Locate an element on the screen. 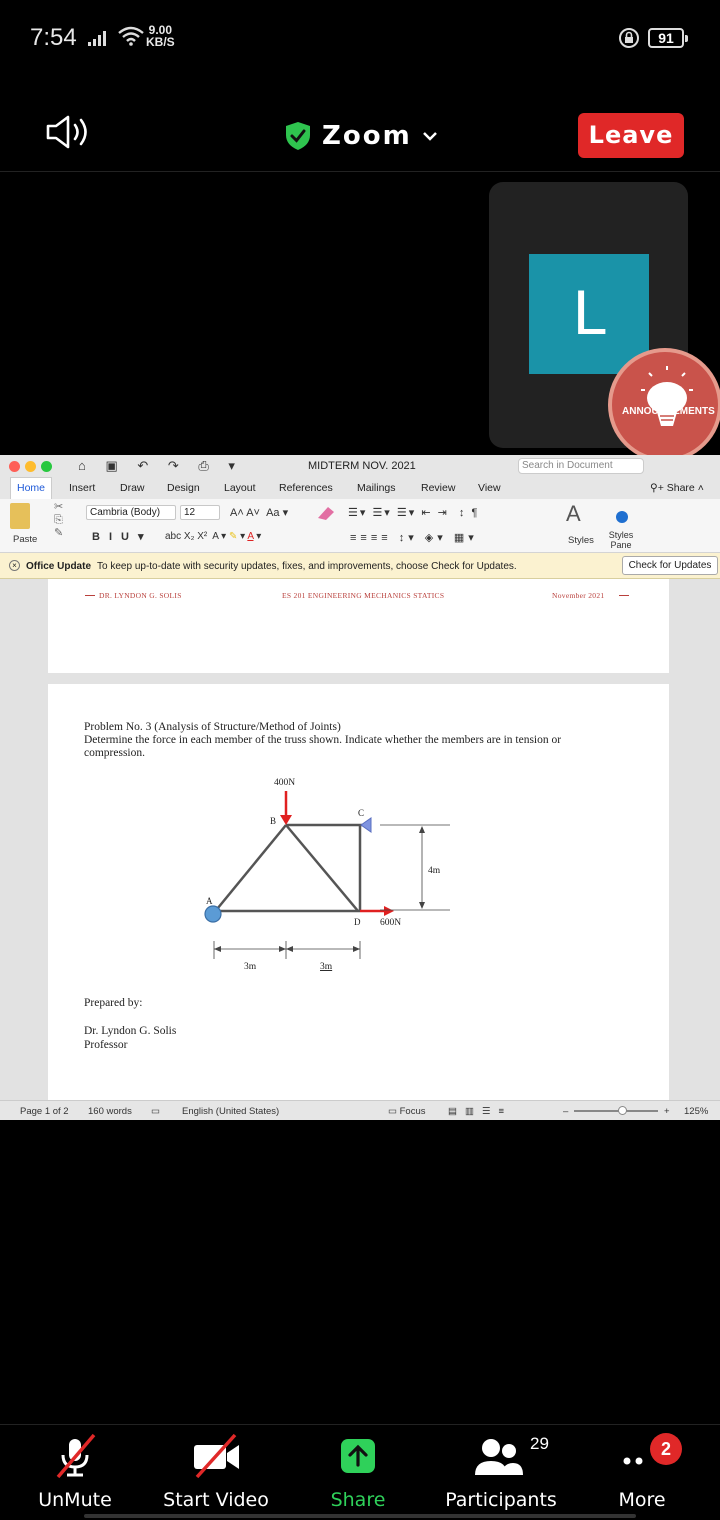 The height and width of the screenshot is (1520, 720). view-mode-icons: ▤▥☰≡ is located at coordinates (480, 1111).